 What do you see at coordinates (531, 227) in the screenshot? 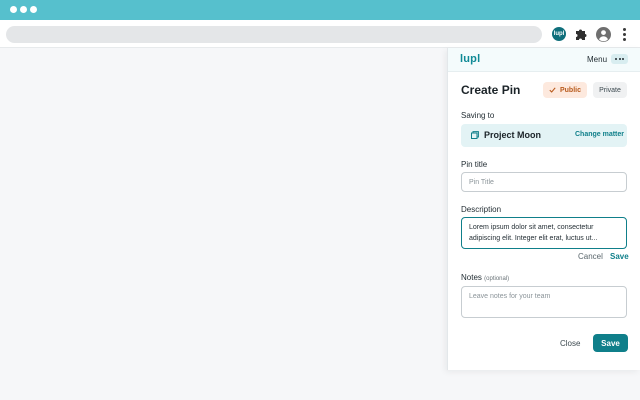
I see `description-line: Lorem ipsum dolor sit amet, consectetur` at bounding box center [531, 227].